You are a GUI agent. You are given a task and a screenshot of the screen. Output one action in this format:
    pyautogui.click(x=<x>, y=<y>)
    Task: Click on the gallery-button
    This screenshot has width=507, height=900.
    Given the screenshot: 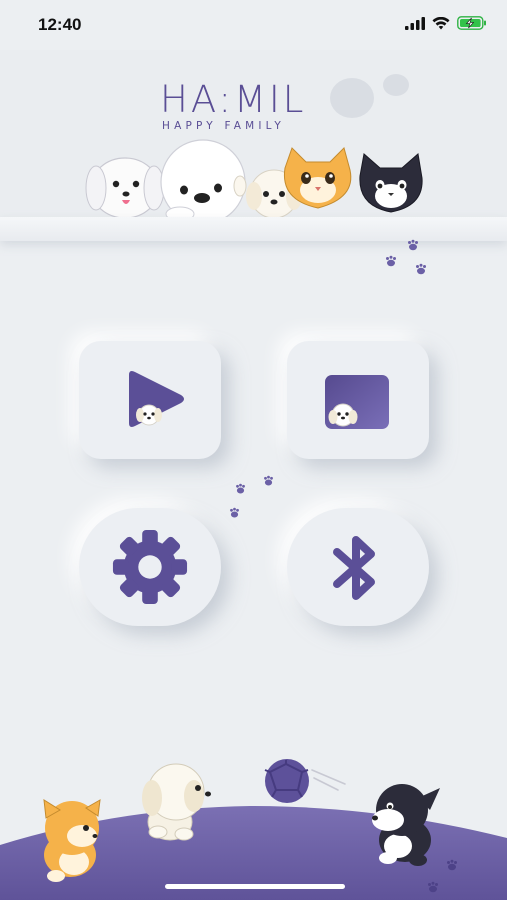 What is the action you would take?
    pyautogui.click(x=358, y=400)
    